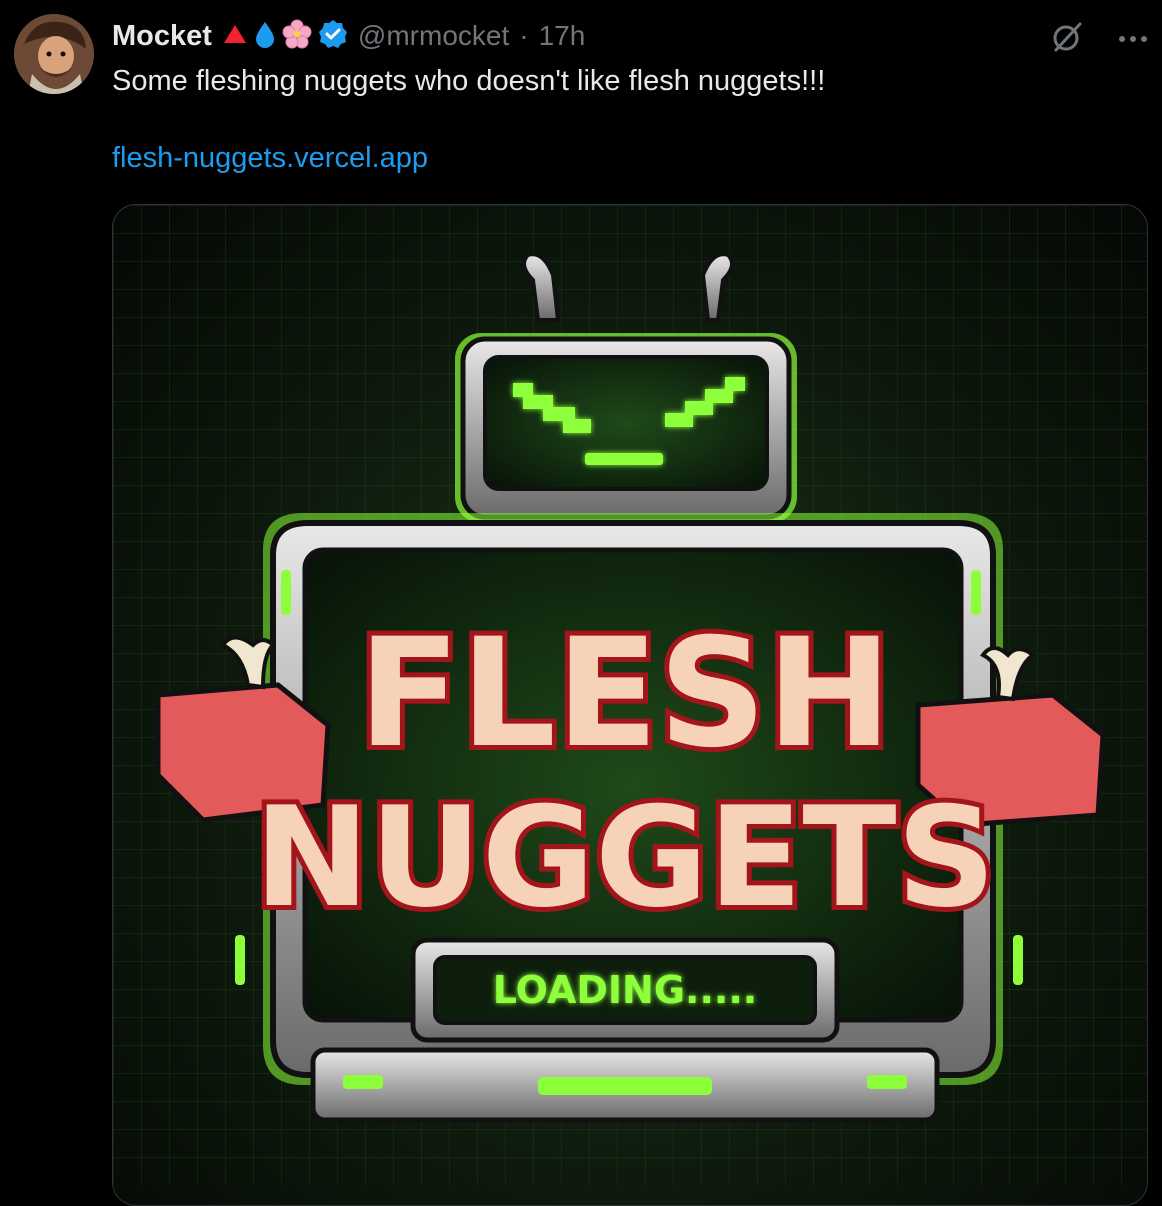 The height and width of the screenshot is (1206, 1162). I want to click on author-name: Mocket, so click(162, 36).